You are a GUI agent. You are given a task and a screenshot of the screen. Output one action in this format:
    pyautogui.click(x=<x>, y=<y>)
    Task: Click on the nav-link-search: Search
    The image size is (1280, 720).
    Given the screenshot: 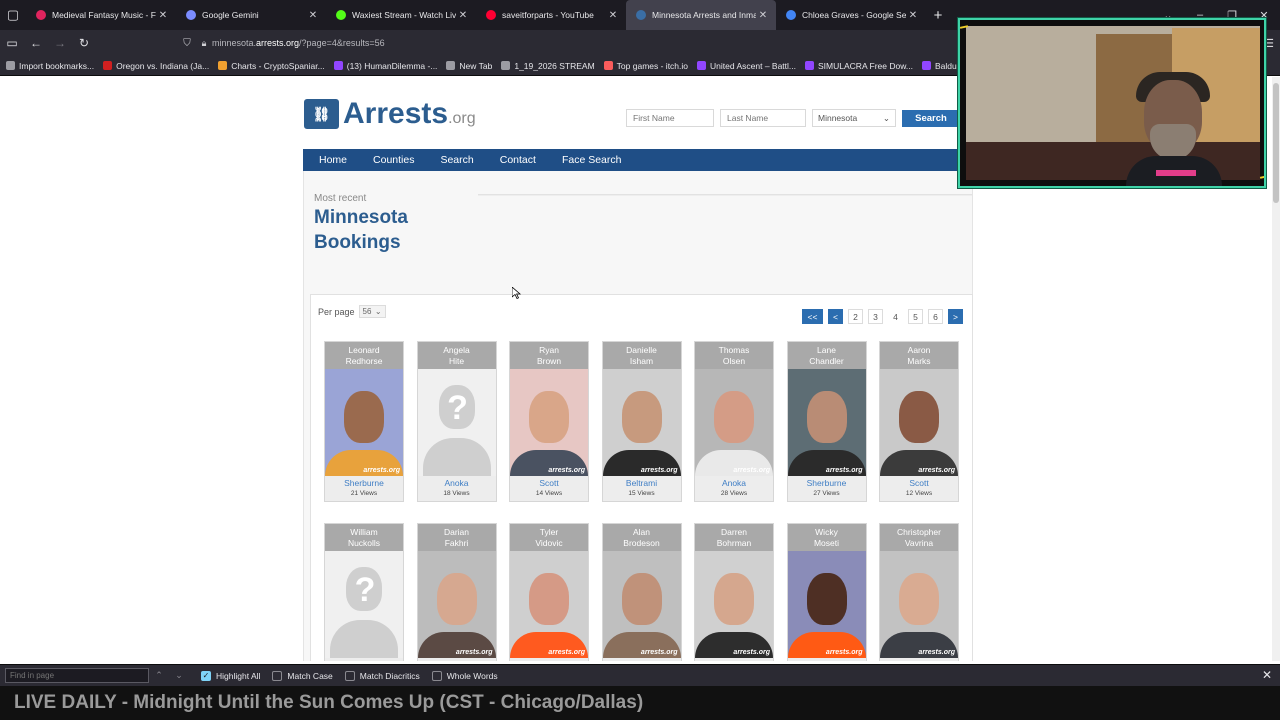 What is the action you would take?
    pyautogui.click(x=456, y=160)
    